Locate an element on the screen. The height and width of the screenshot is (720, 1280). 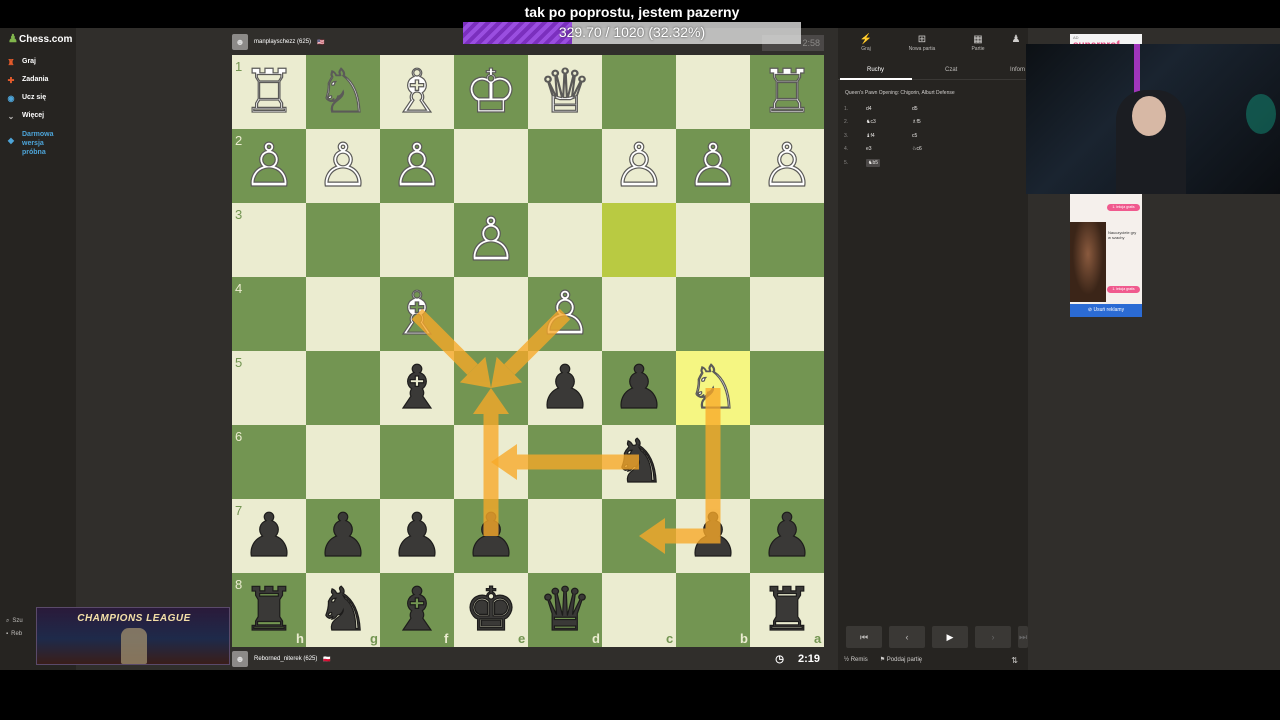
board-square-b3 is located at coordinates (713, 240).